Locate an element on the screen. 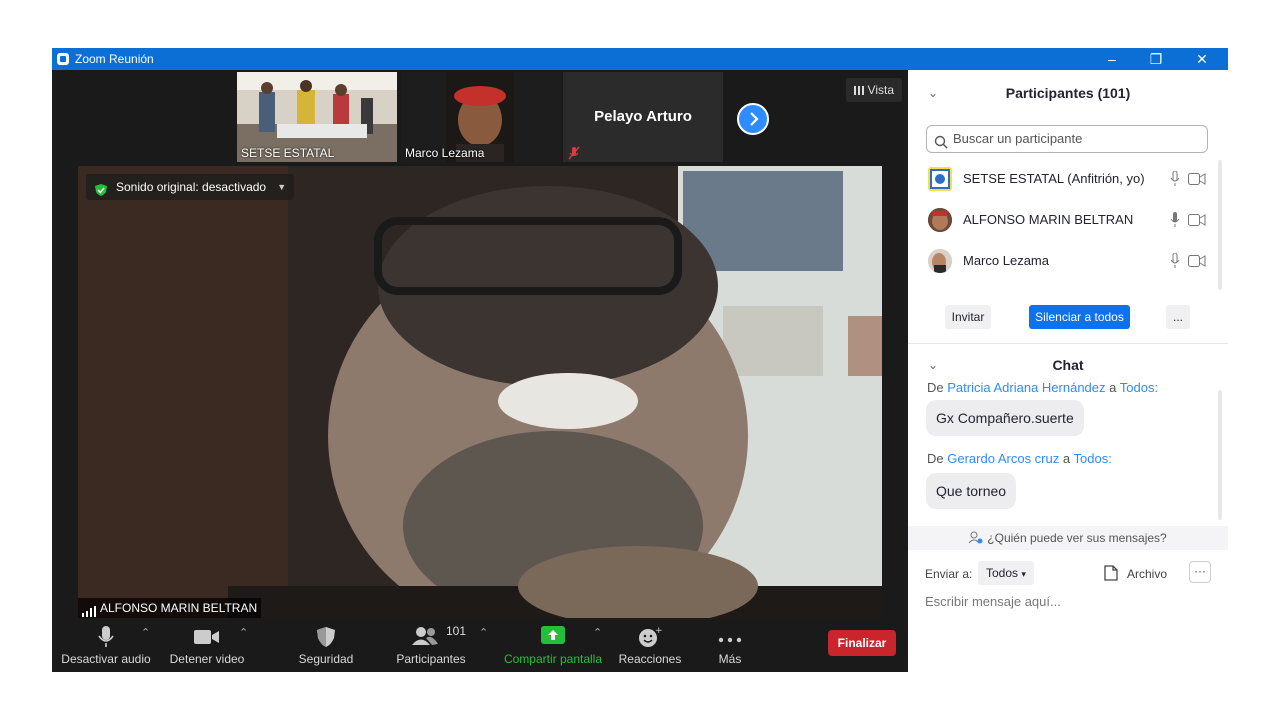 The image size is (1280, 720). thumbnail-pelayo-arturo: Pelayo Arturo is located at coordinates (643, 117).